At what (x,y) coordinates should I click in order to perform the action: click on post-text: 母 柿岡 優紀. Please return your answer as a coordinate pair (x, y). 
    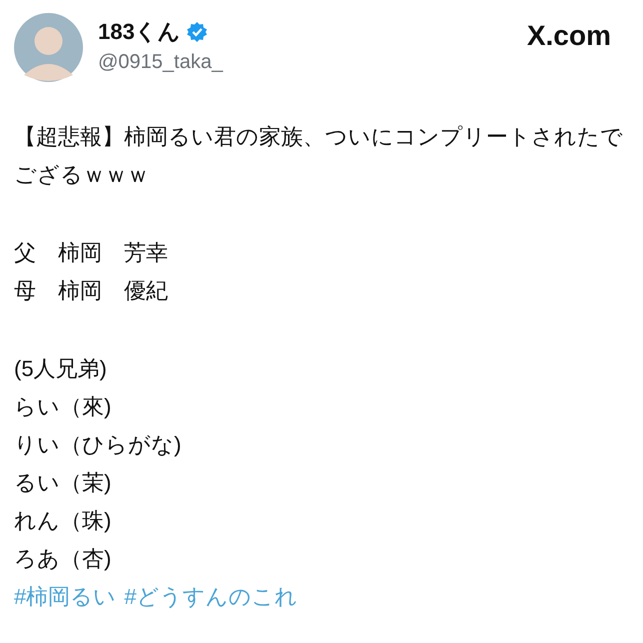
    Looking at the image, I should click on (91, 291).